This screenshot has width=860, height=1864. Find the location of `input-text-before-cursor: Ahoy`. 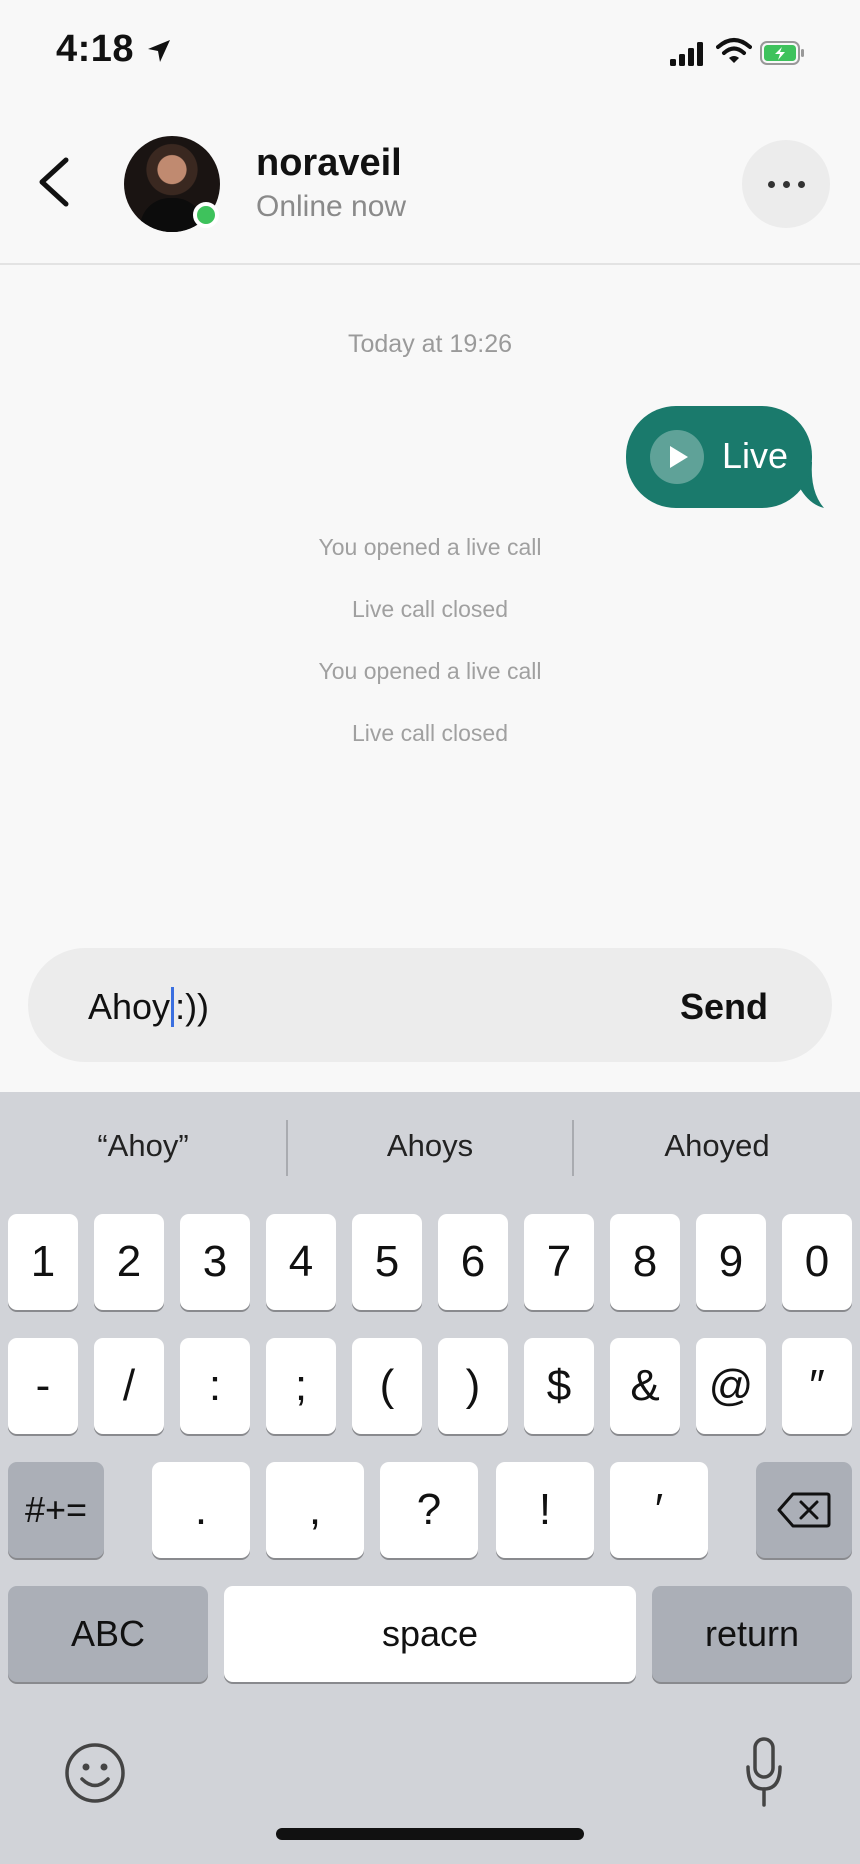

input-text-before-cursor: Ahoy is located at coordinates (129, 1006).